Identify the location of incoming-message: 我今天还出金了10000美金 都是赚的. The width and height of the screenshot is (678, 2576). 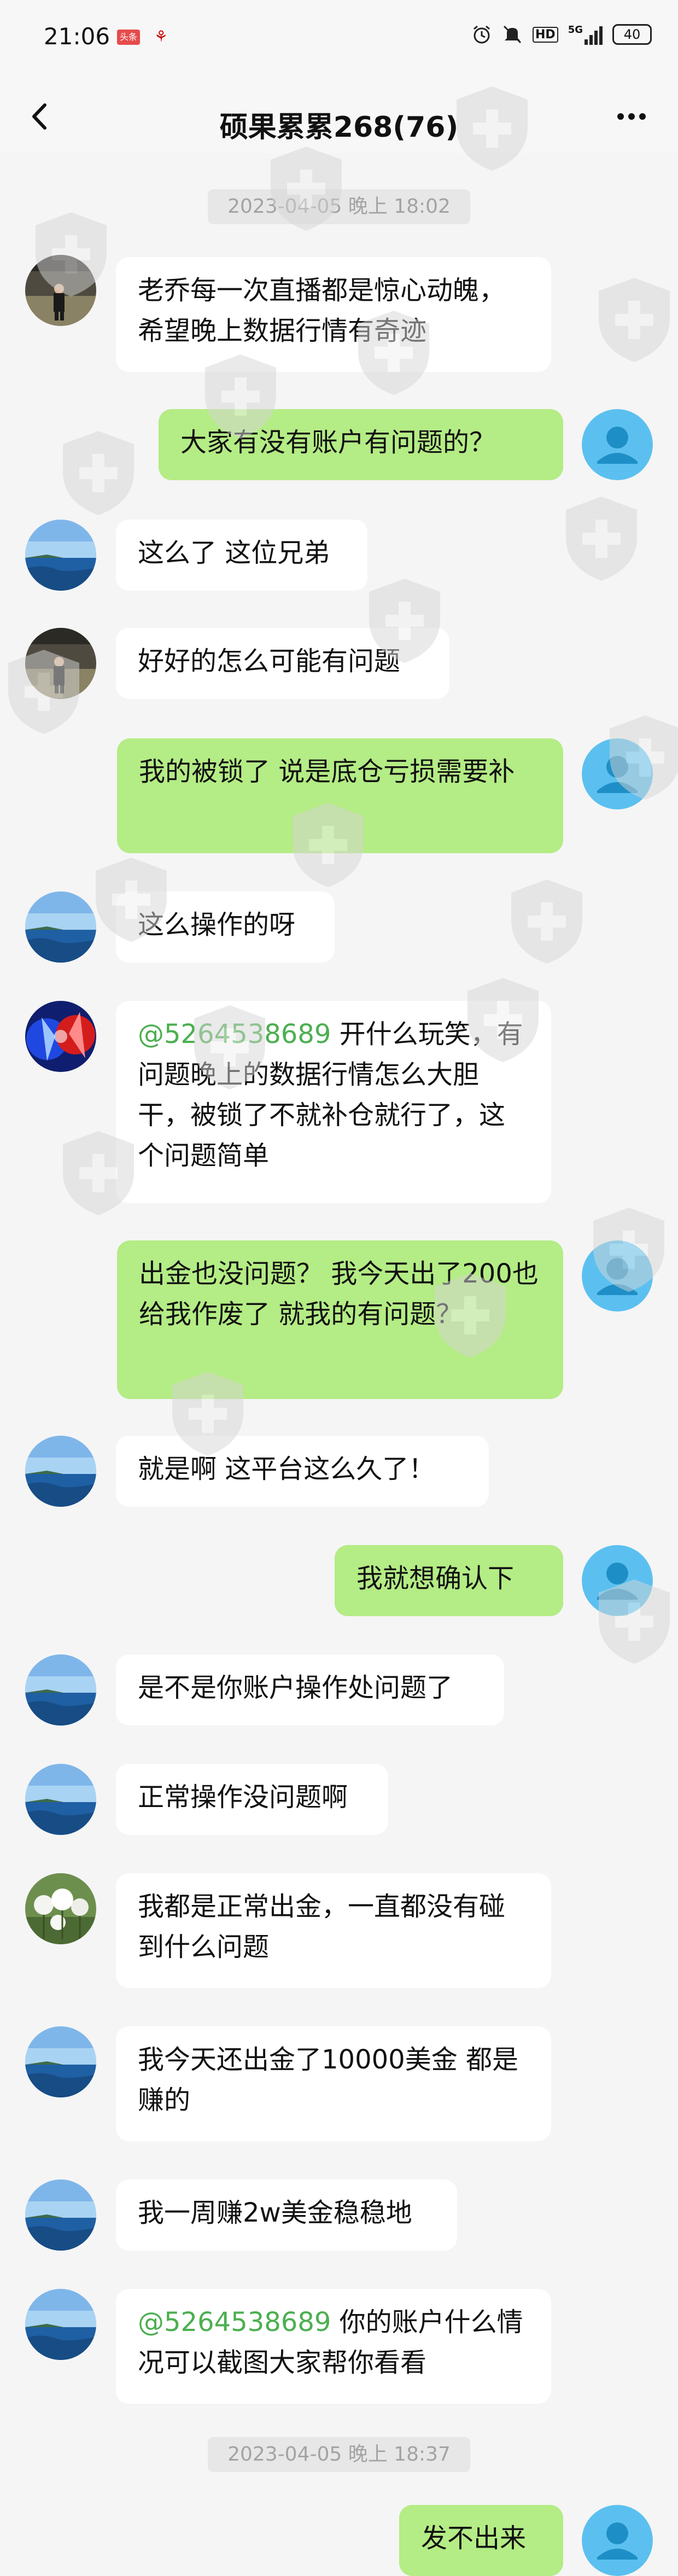
(333, 2083).